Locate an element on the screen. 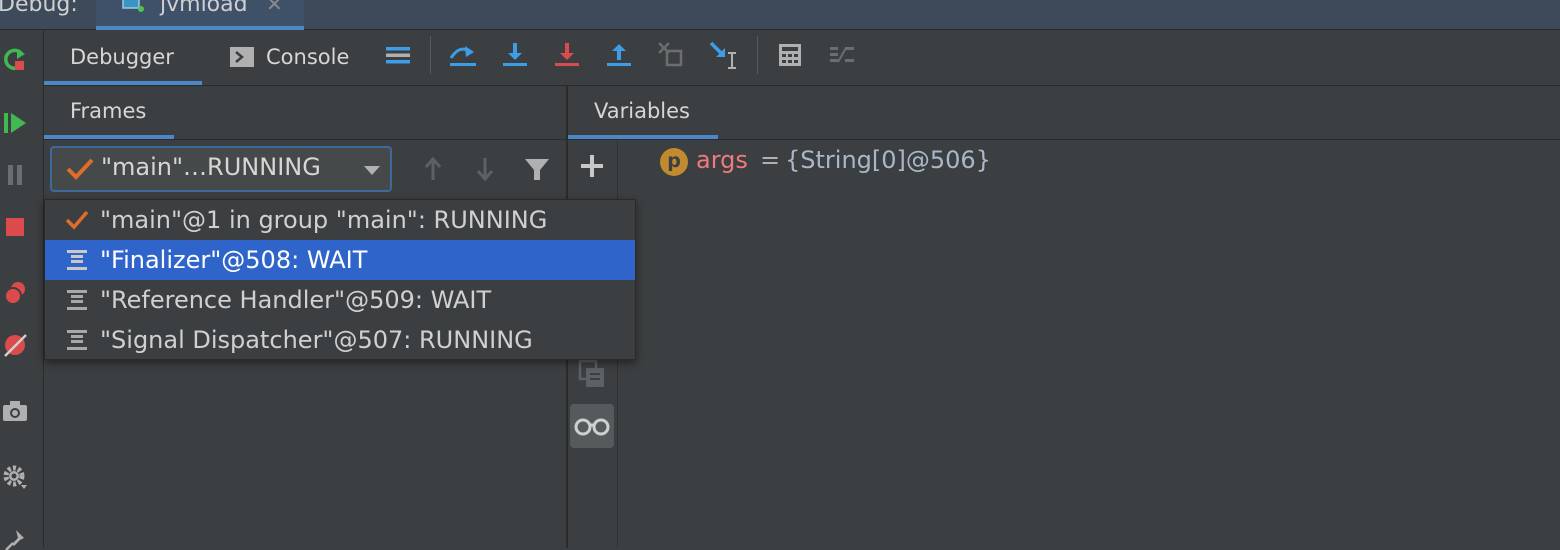  step-out-icon is located at coordinates (619, 55).